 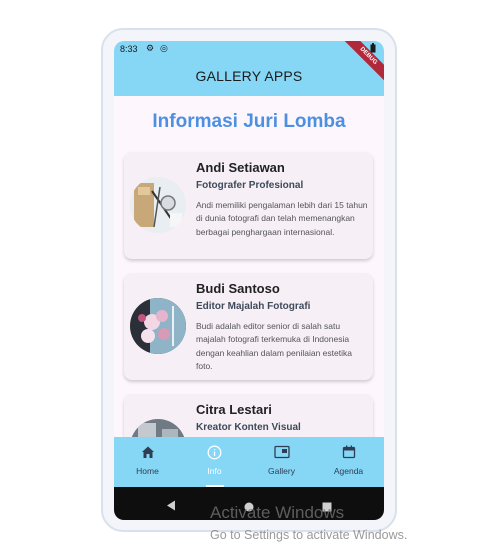 What do you see at coordinates (214, 462) in the screenshot?
I see `nav-item-info: Info` at bounding box center [214, 462].